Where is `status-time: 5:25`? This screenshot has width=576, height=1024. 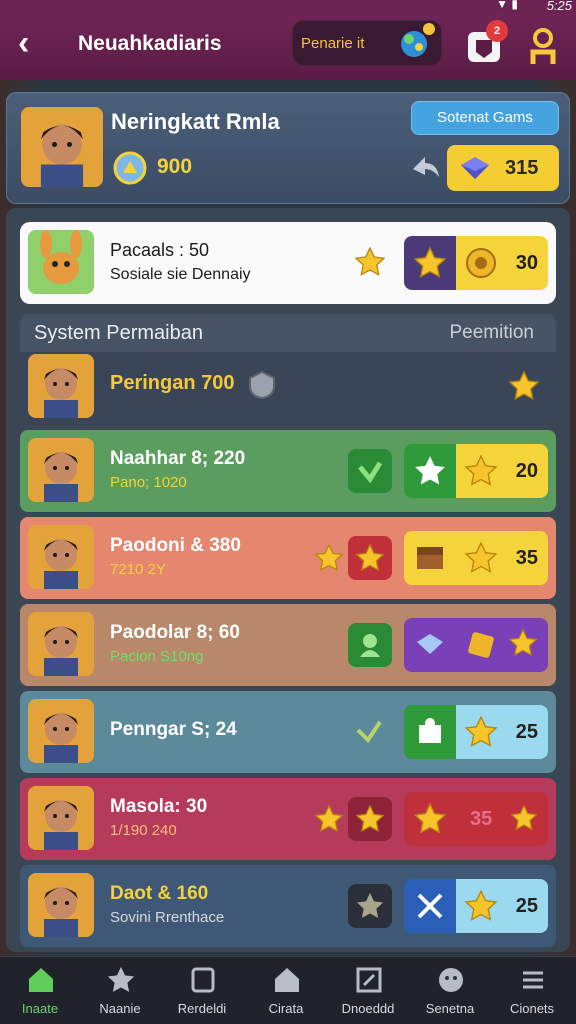 status-time: 5:25 is located at coordinates (559, 6).